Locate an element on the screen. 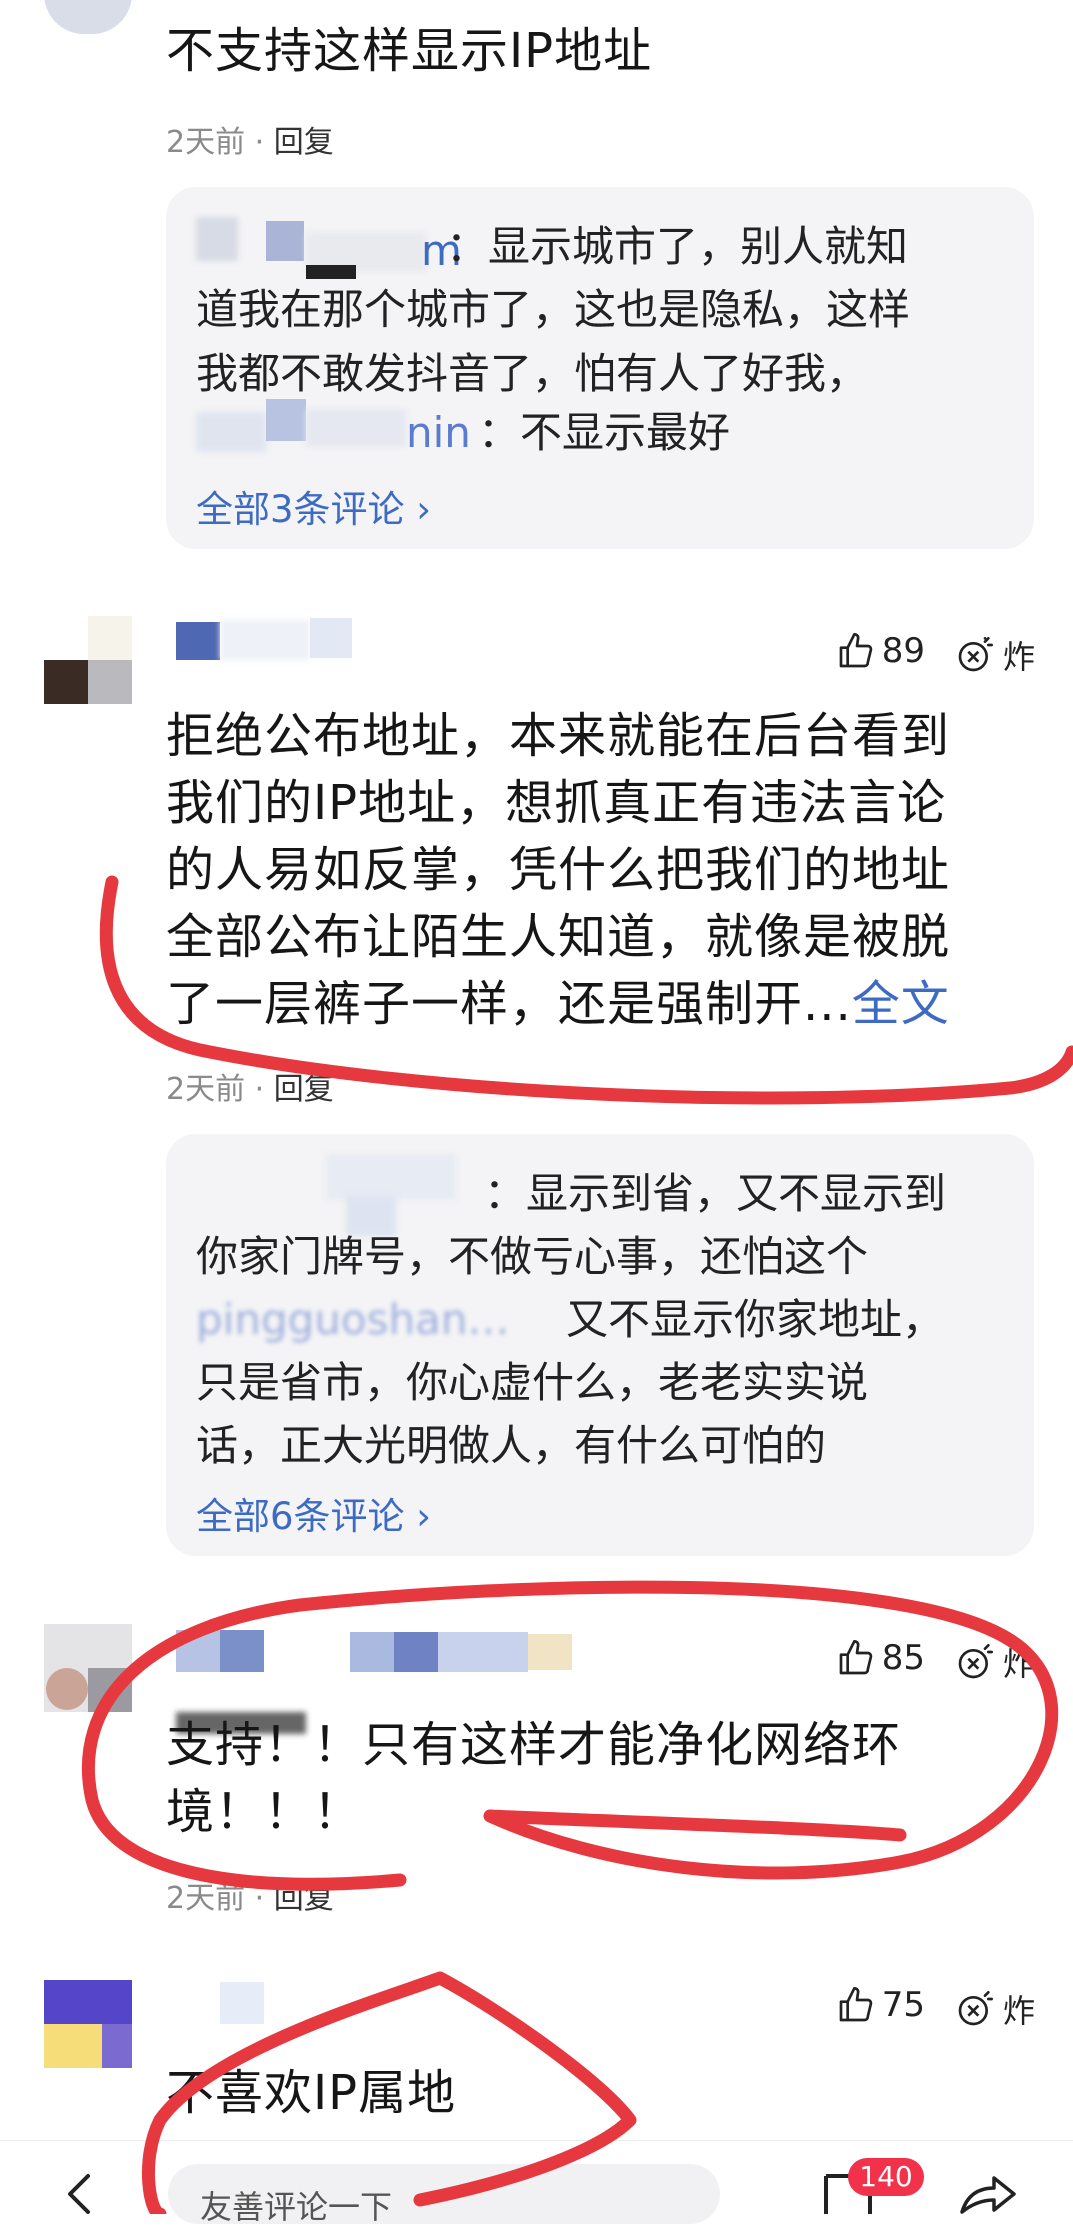  comment-text: 拒绝公布地址，本来就能在后台看到 is located at coordinates (558, 736).